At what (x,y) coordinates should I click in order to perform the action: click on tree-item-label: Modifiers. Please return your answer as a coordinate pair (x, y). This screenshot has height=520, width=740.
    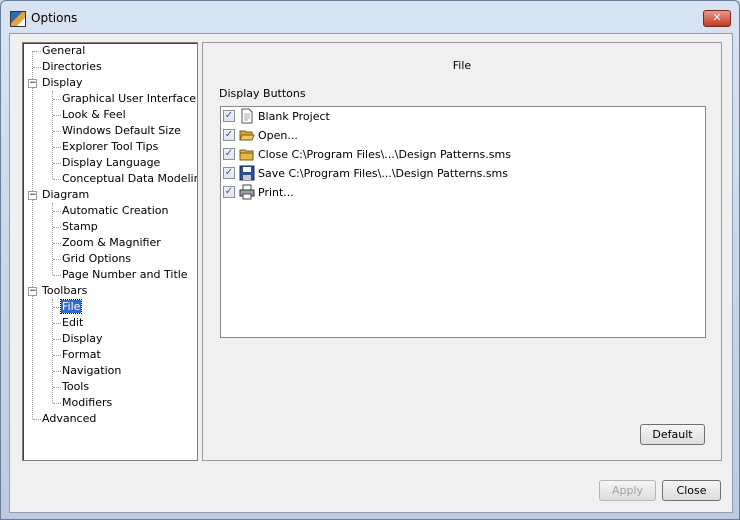
    Looking at the image, I should click on (87, 402).